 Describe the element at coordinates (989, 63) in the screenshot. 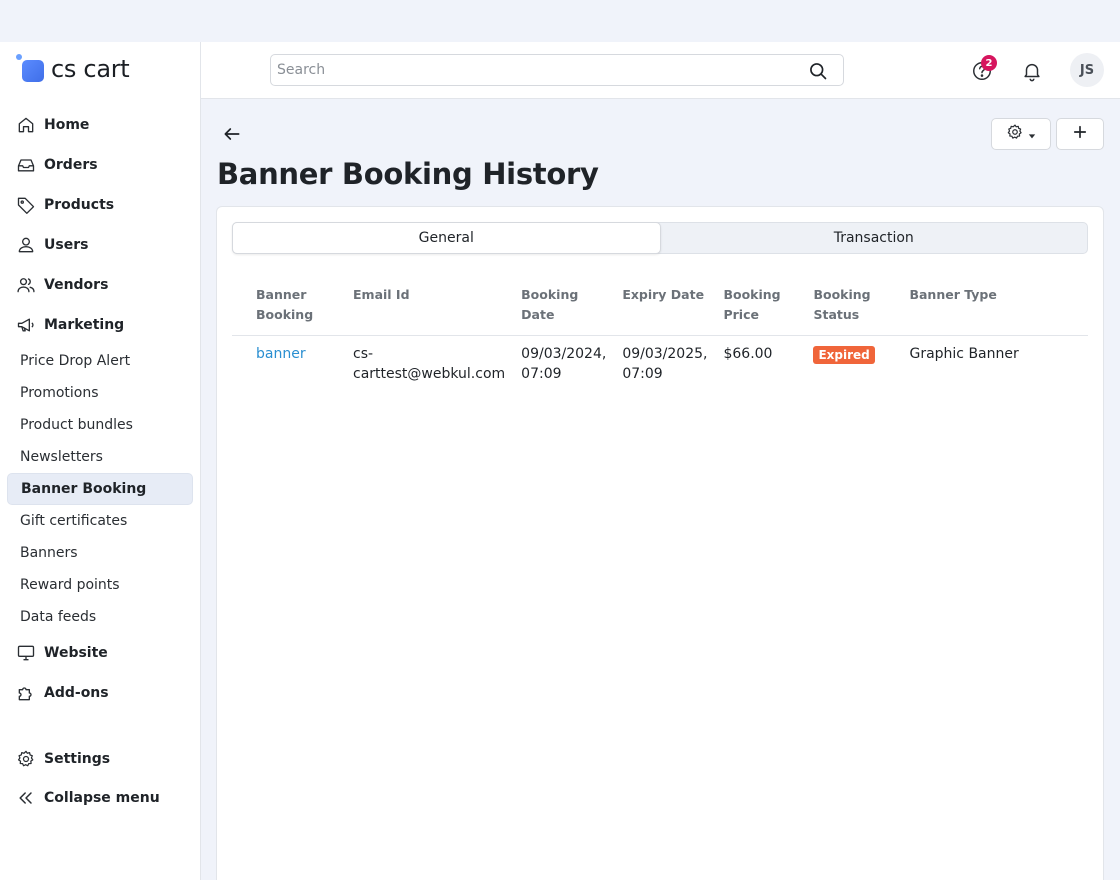

I see `notification-count-badge: 2` at that location.